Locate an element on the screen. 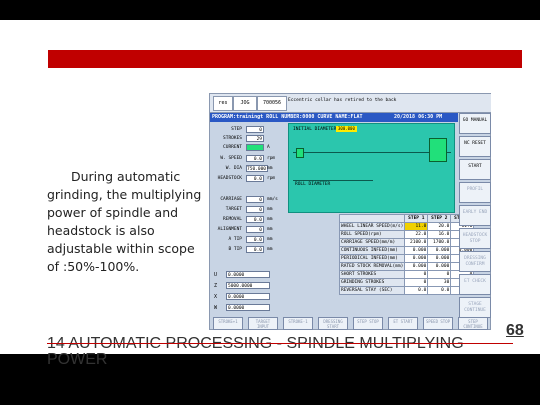 This screenshot has height=405, width=540. target-input-button: TARGET INPUT is located at coordinates (263, 323).